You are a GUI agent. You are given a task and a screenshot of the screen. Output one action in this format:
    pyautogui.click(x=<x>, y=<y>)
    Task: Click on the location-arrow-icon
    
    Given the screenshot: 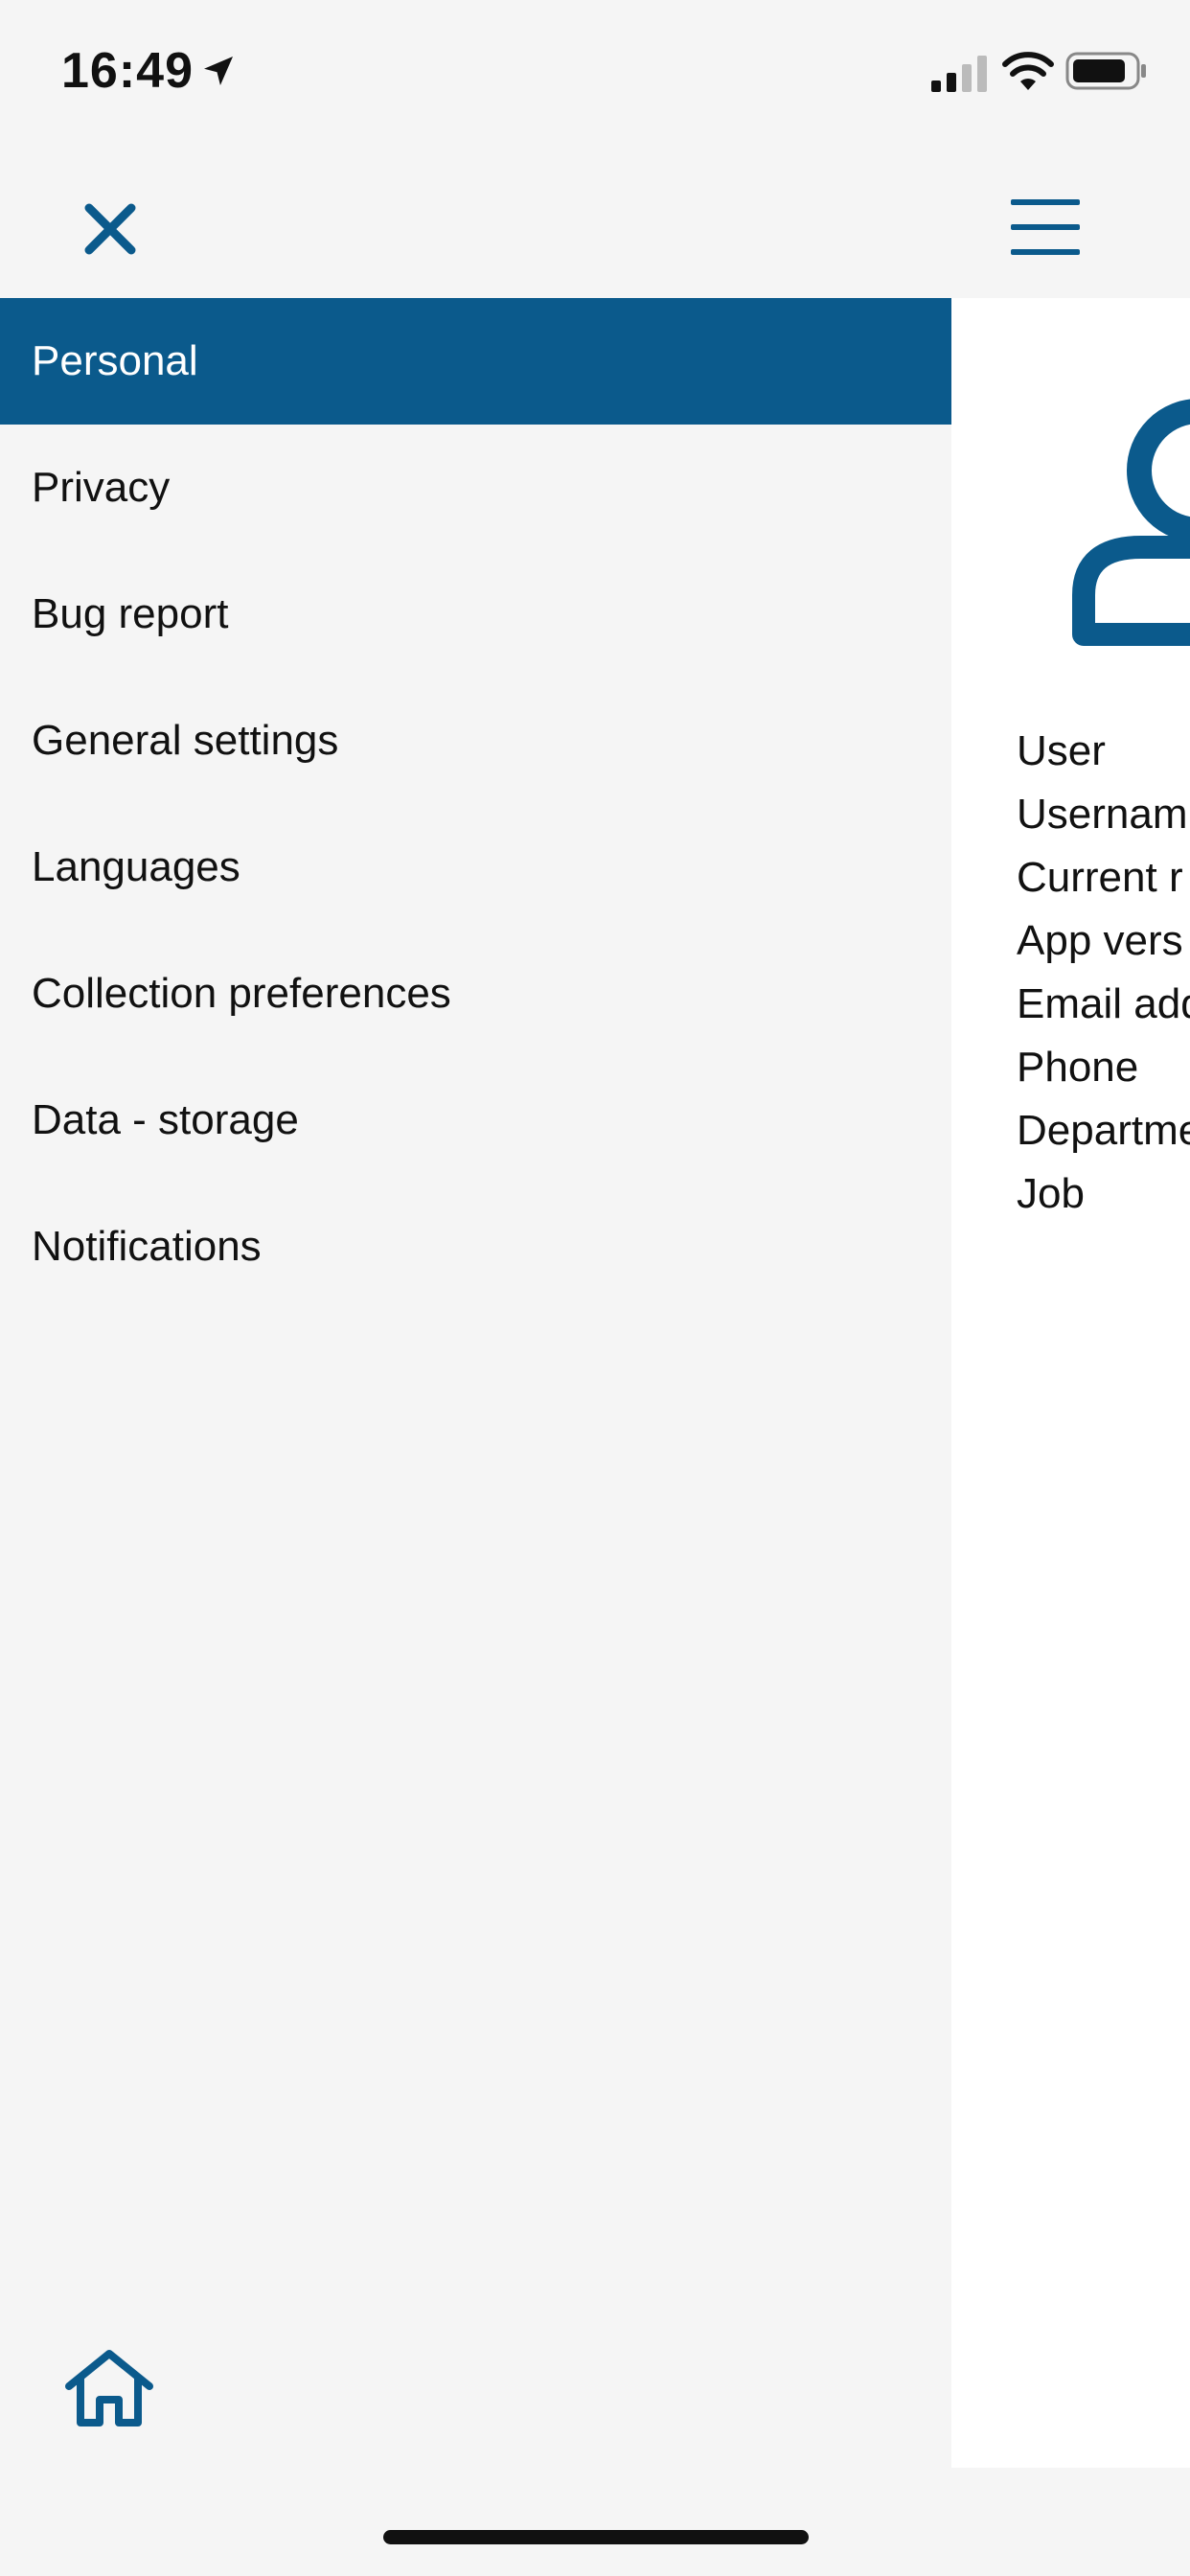 What is the action you would take?
    pyautogui.click(x=218, y=71)
    